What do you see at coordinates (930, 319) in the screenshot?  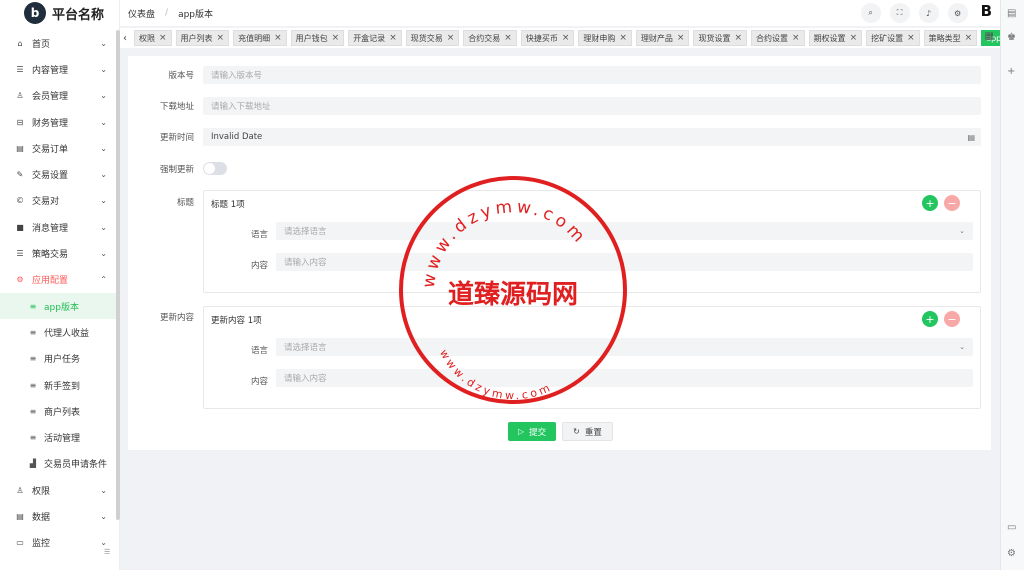 I see `add-update-content-button: +` at bounding box center [930, 319].